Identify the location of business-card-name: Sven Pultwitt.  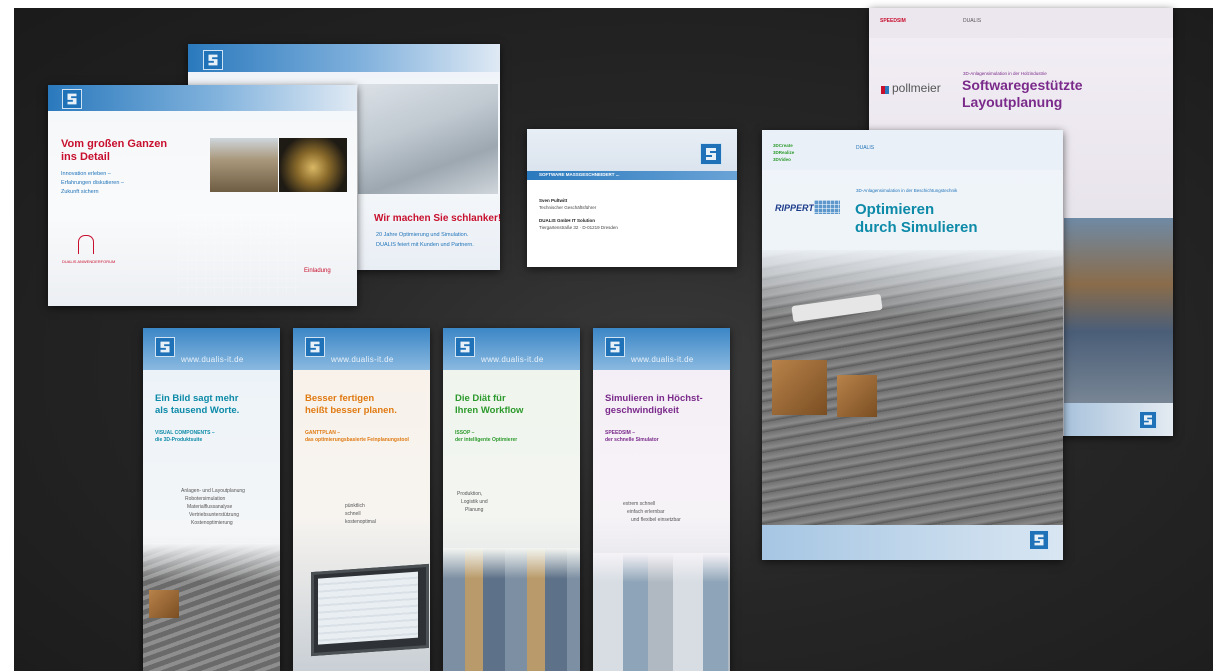
(553, 200).